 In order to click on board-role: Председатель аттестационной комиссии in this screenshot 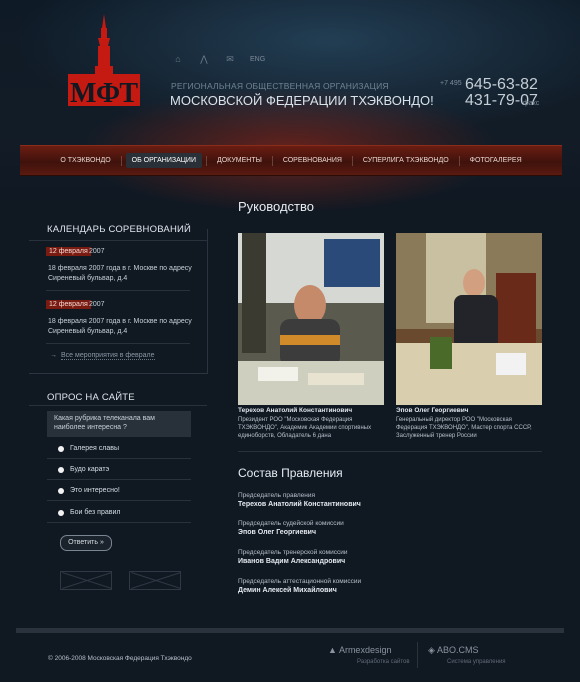, I will do `click(300, 581)`.